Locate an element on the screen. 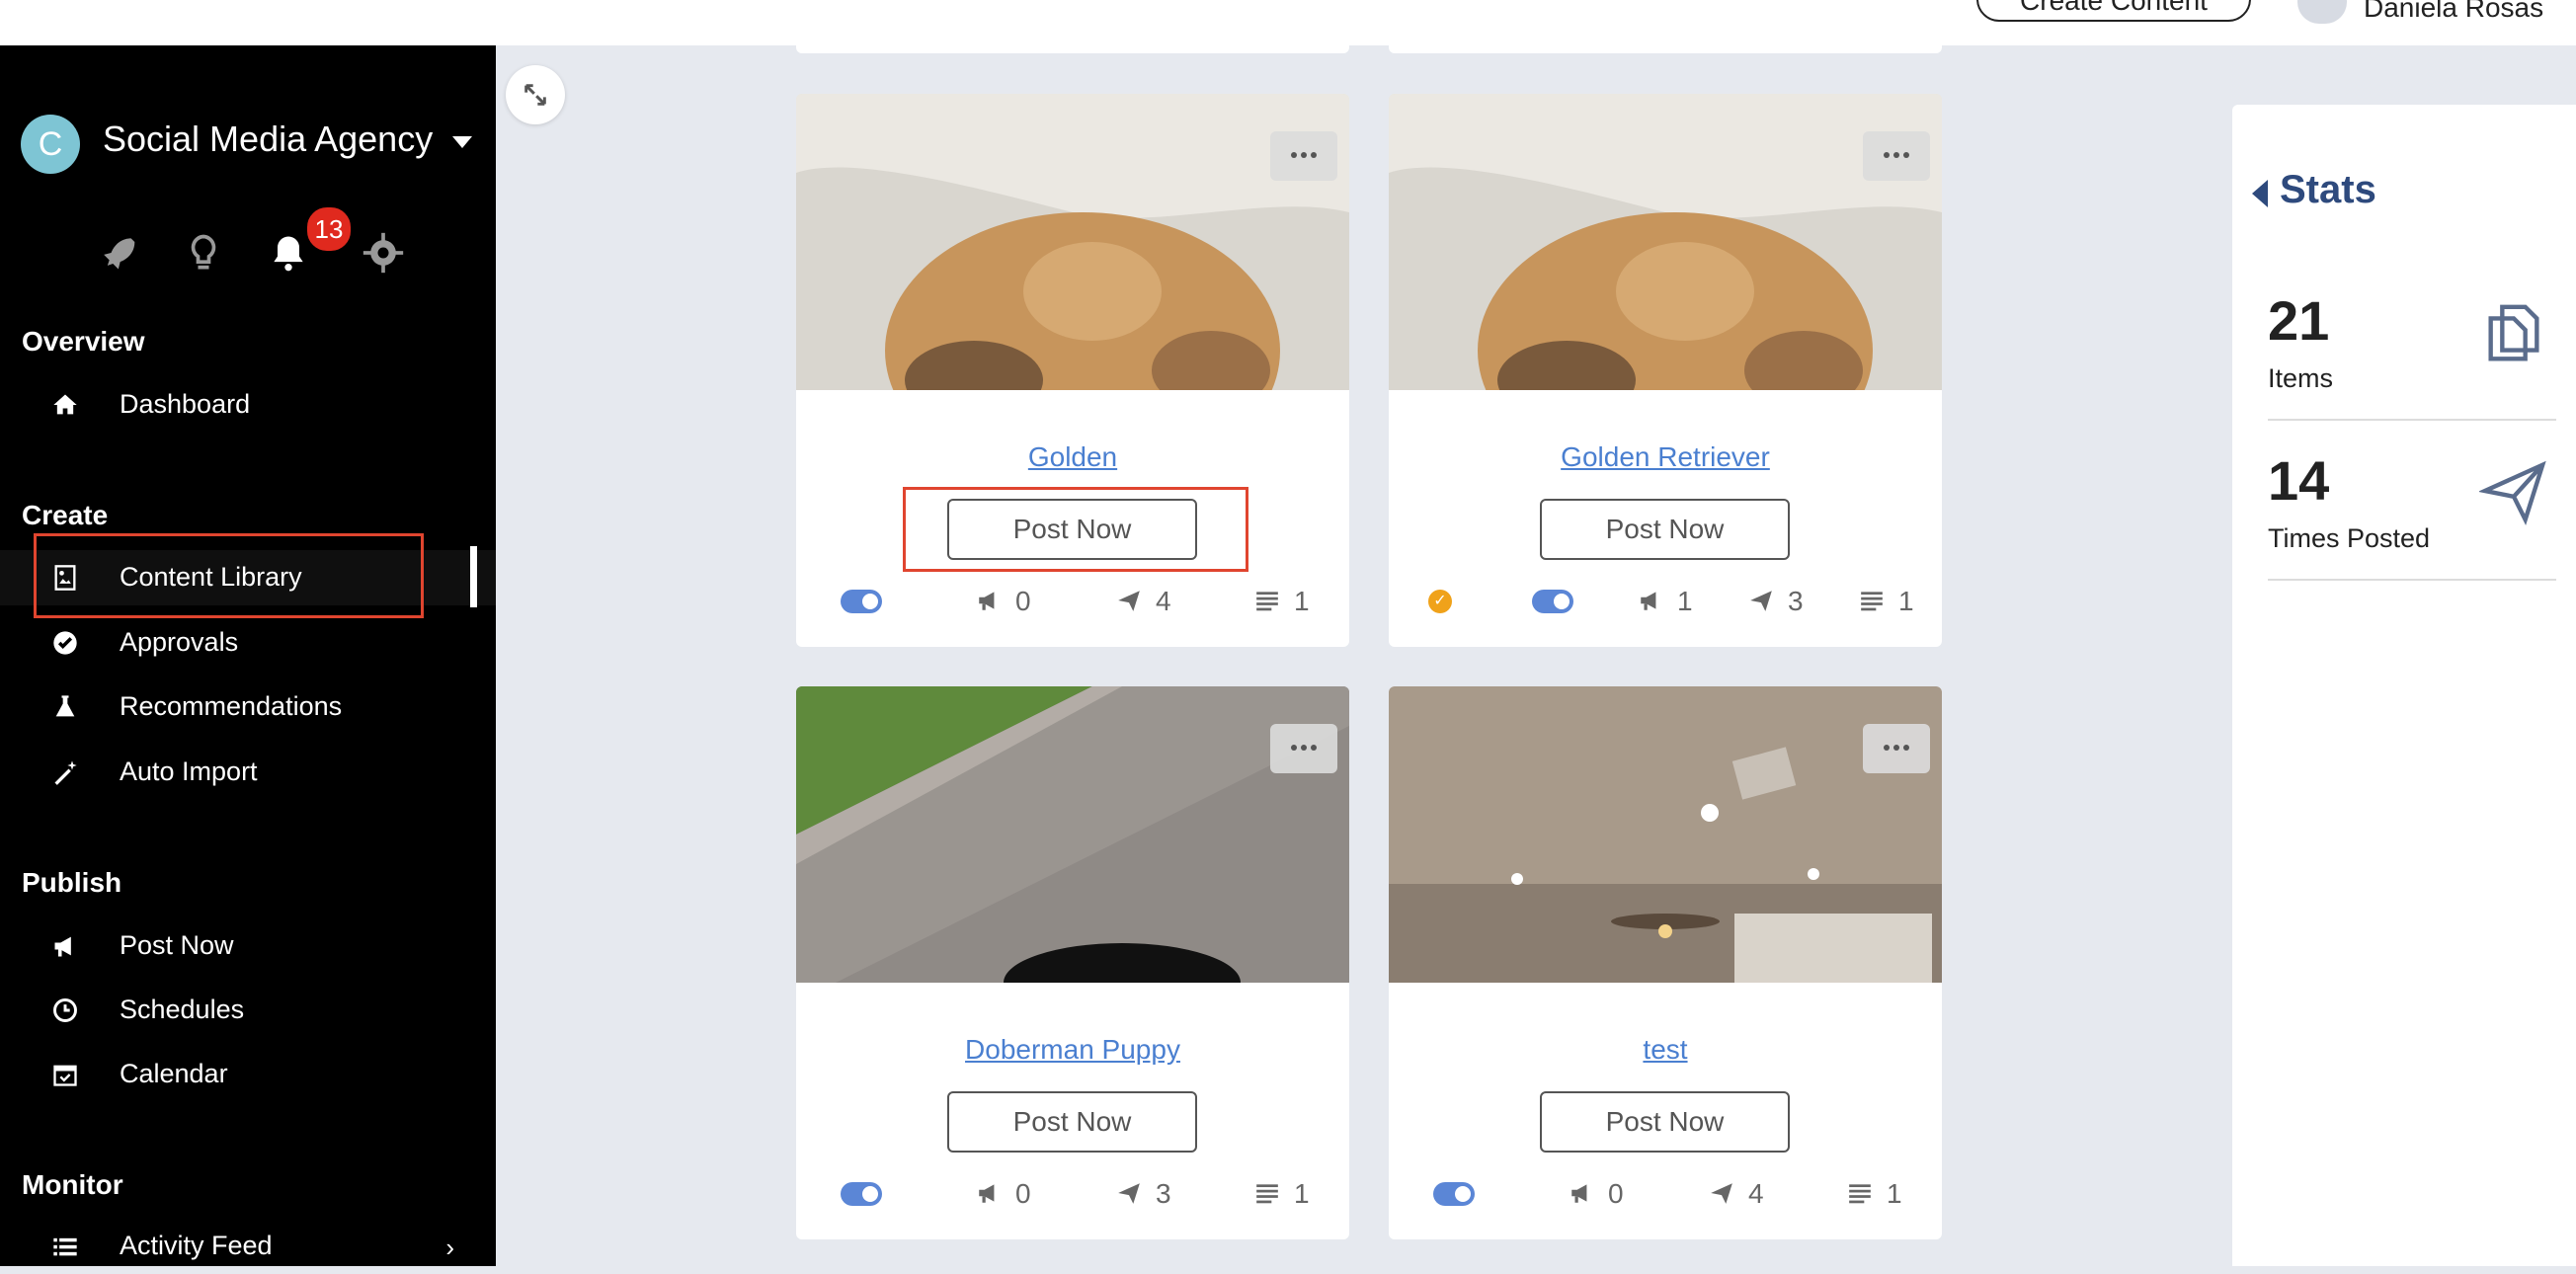 This screenshot has height=1274, width=2576. rocket-icon is located at coordinates (116, 253).